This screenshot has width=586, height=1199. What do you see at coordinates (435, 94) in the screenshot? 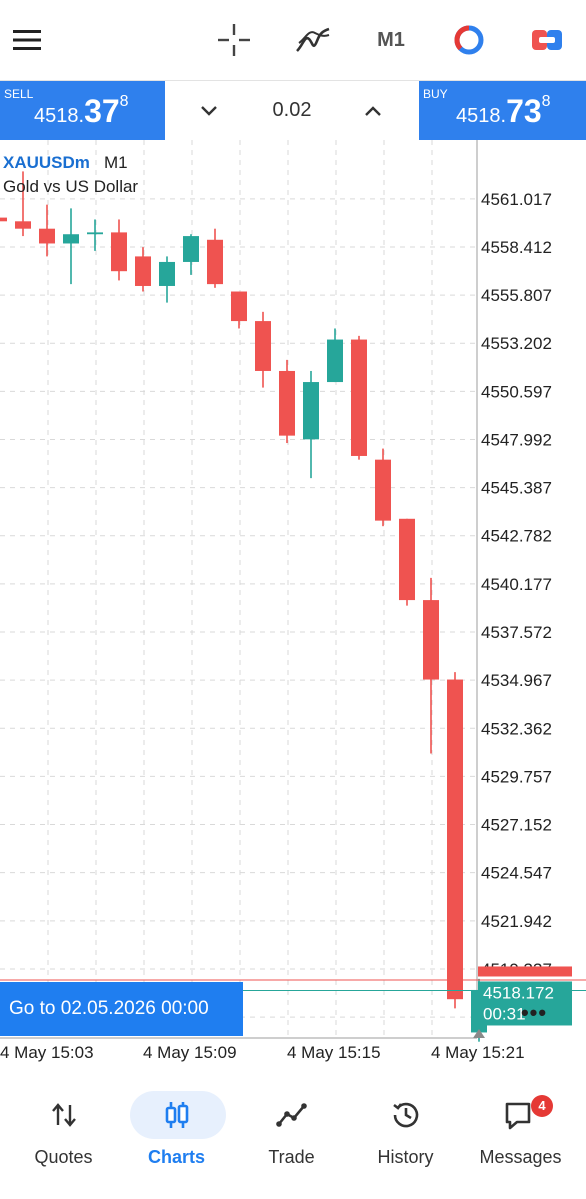
I see `buy-label: BUY` at bounding box center [435, 94].